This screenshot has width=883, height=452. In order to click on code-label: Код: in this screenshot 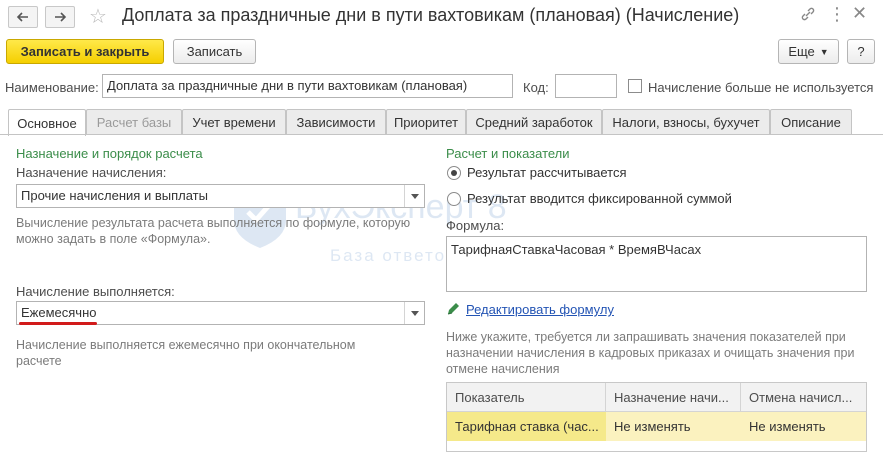, I will do `click(536, 87)`.